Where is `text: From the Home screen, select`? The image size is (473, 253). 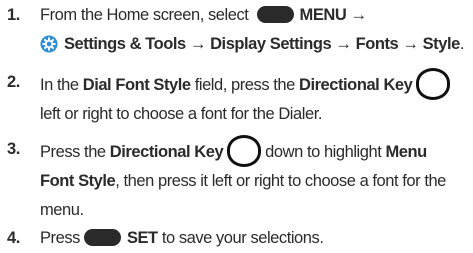
text: From the Home screen, select is located at coordinates (144, 15).